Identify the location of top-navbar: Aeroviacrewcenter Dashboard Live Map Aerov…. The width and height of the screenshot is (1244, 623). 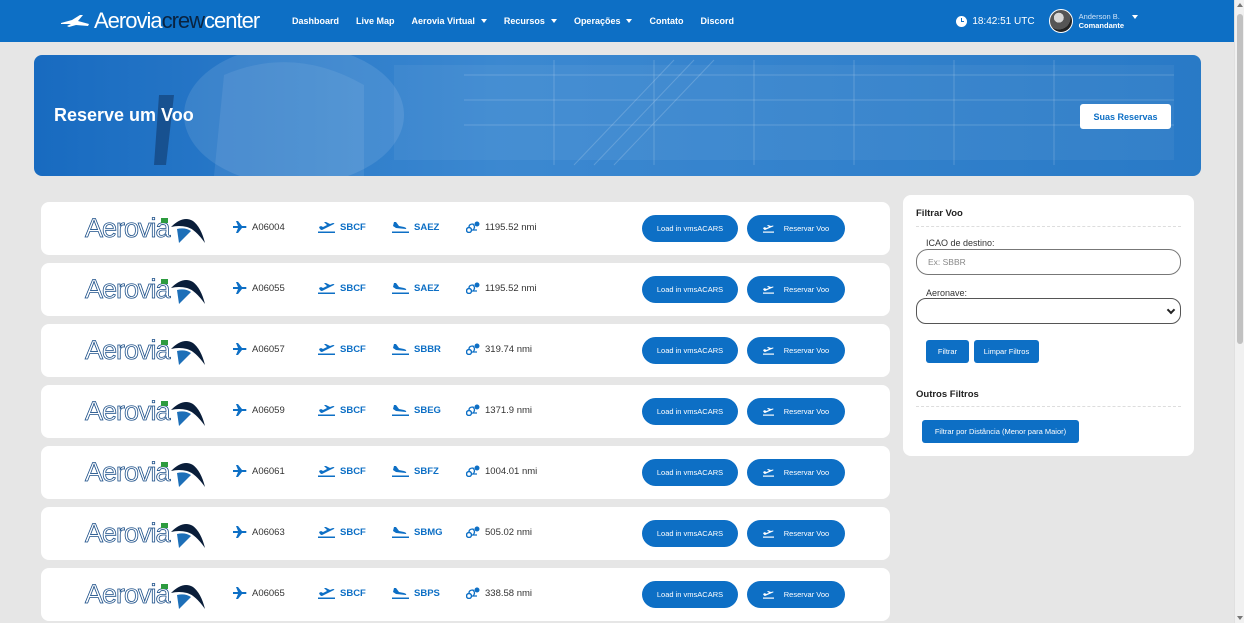
(617, 21).